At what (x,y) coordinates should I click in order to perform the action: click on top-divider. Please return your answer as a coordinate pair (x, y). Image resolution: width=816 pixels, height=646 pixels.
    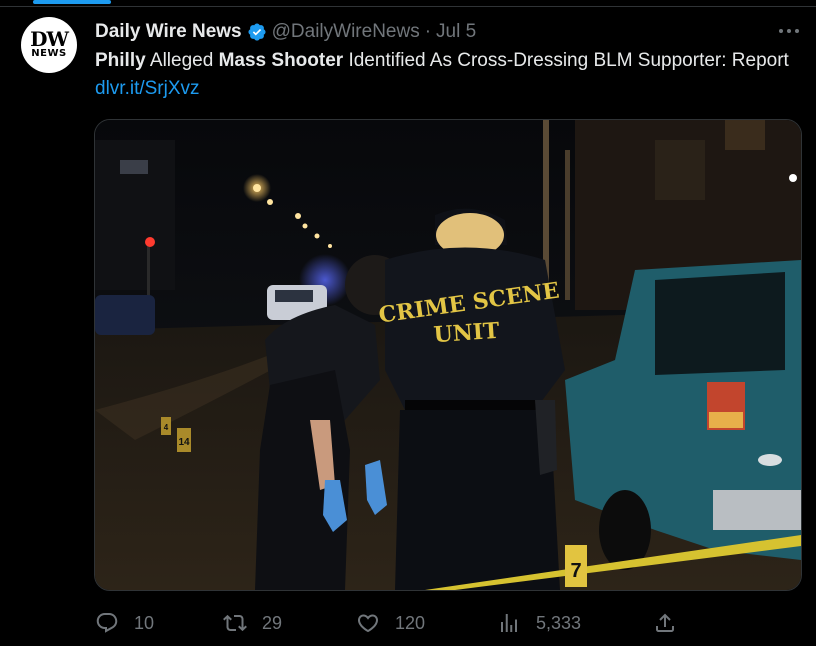
    Looking at the image, I should click on (408, 3).